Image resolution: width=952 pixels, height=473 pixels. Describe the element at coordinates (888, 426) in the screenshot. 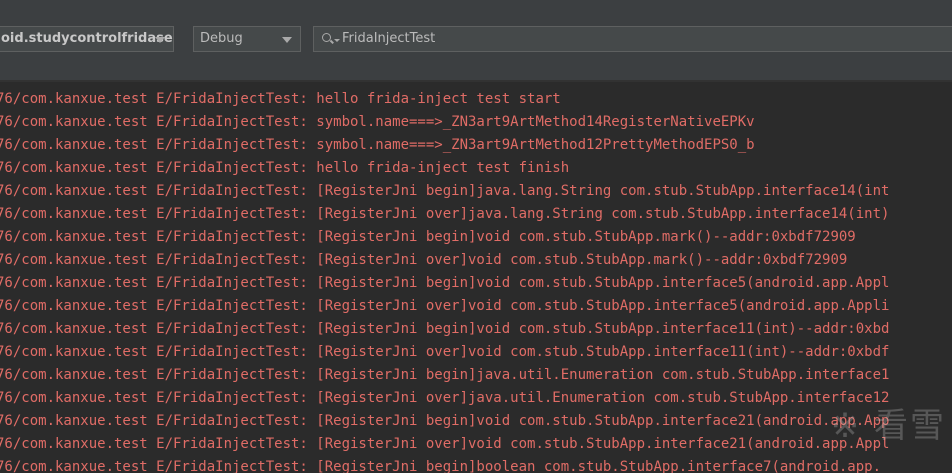

I see `watermark: ※ 看雪` at that location.